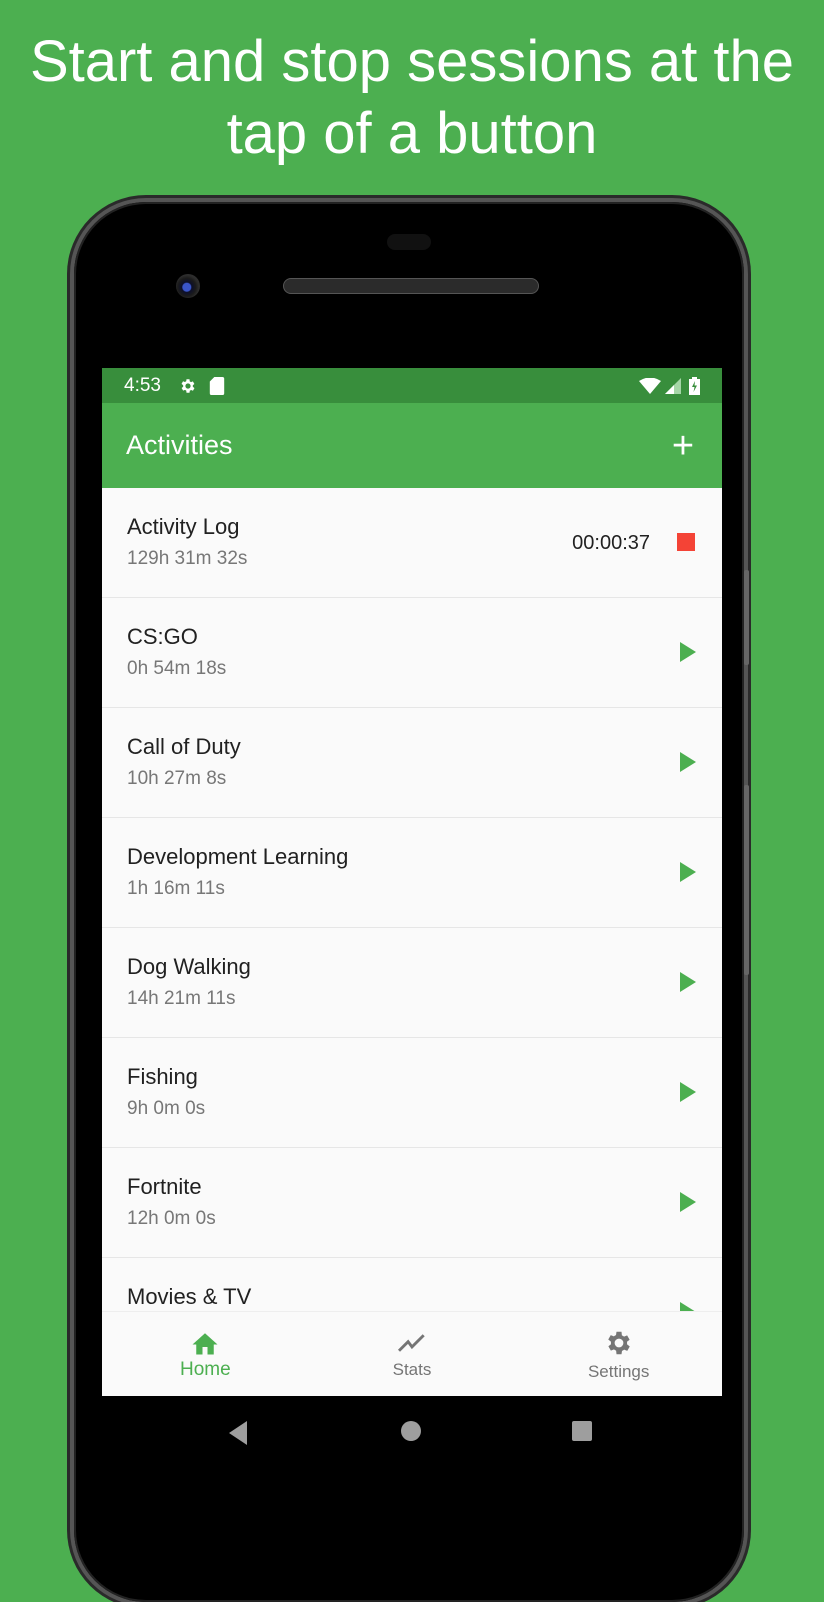 The height and width of the screenshot is (1602, 824). What do you see at coordinates (189, 966) in the screenshot?
I see `activity-name: Dog Walking` at bounding box center [189, 966].